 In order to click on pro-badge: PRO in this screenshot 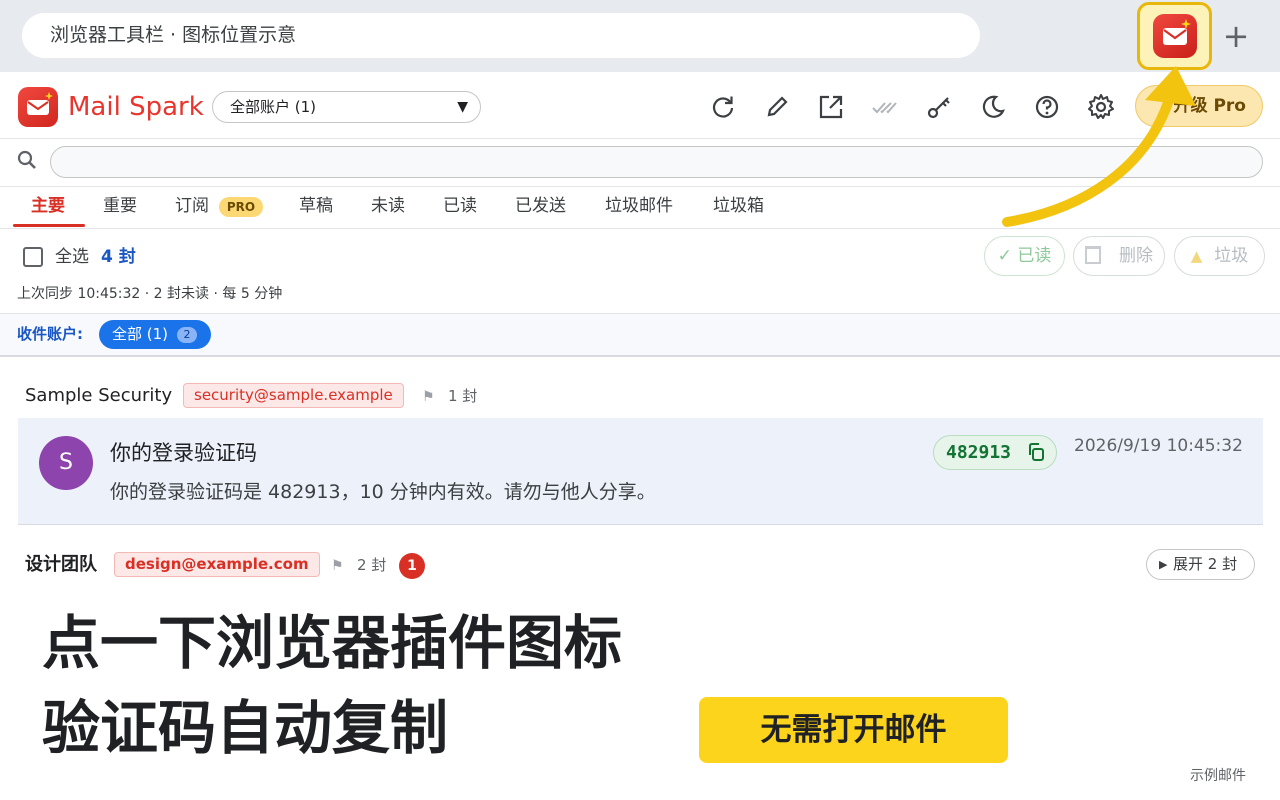, I will do `click(241, 207)`.